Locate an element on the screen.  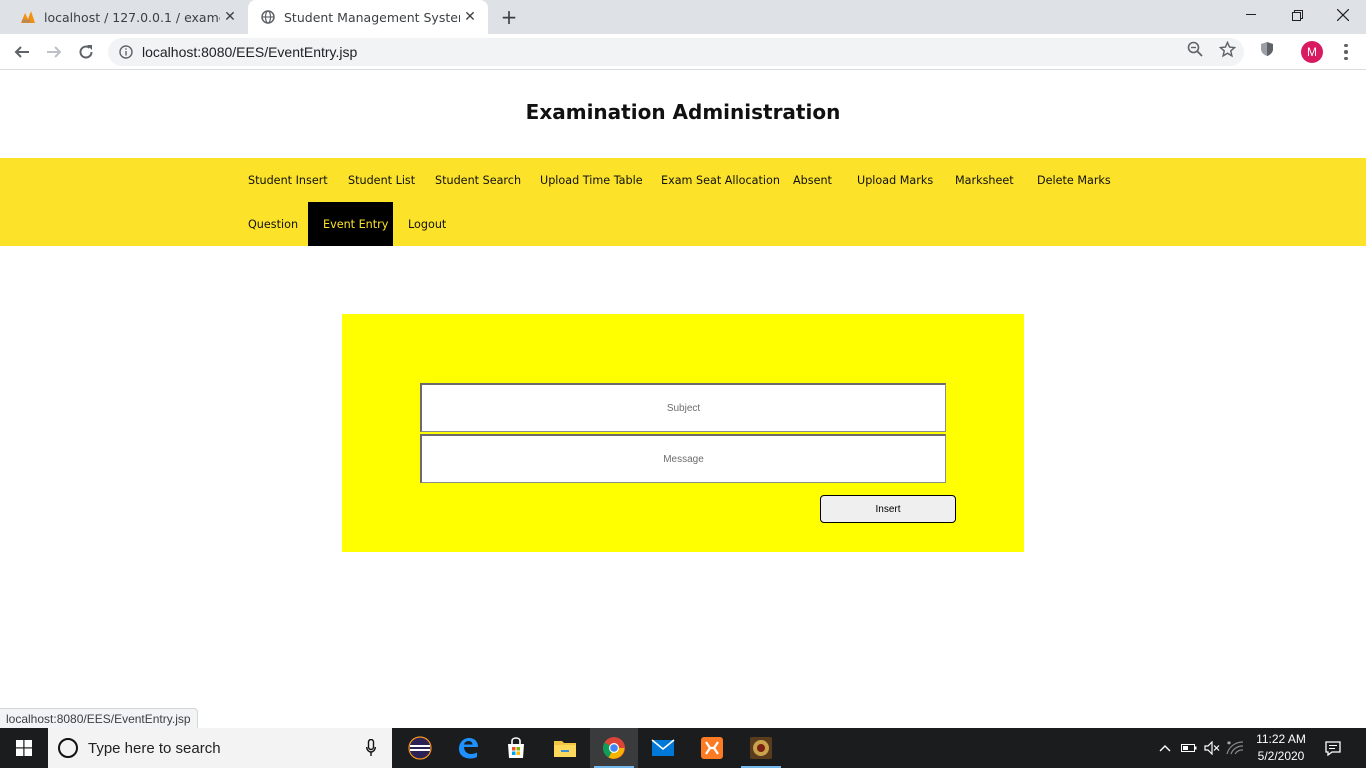
phpmyadmin-icon: PMA is located at coordinates (28, 17).